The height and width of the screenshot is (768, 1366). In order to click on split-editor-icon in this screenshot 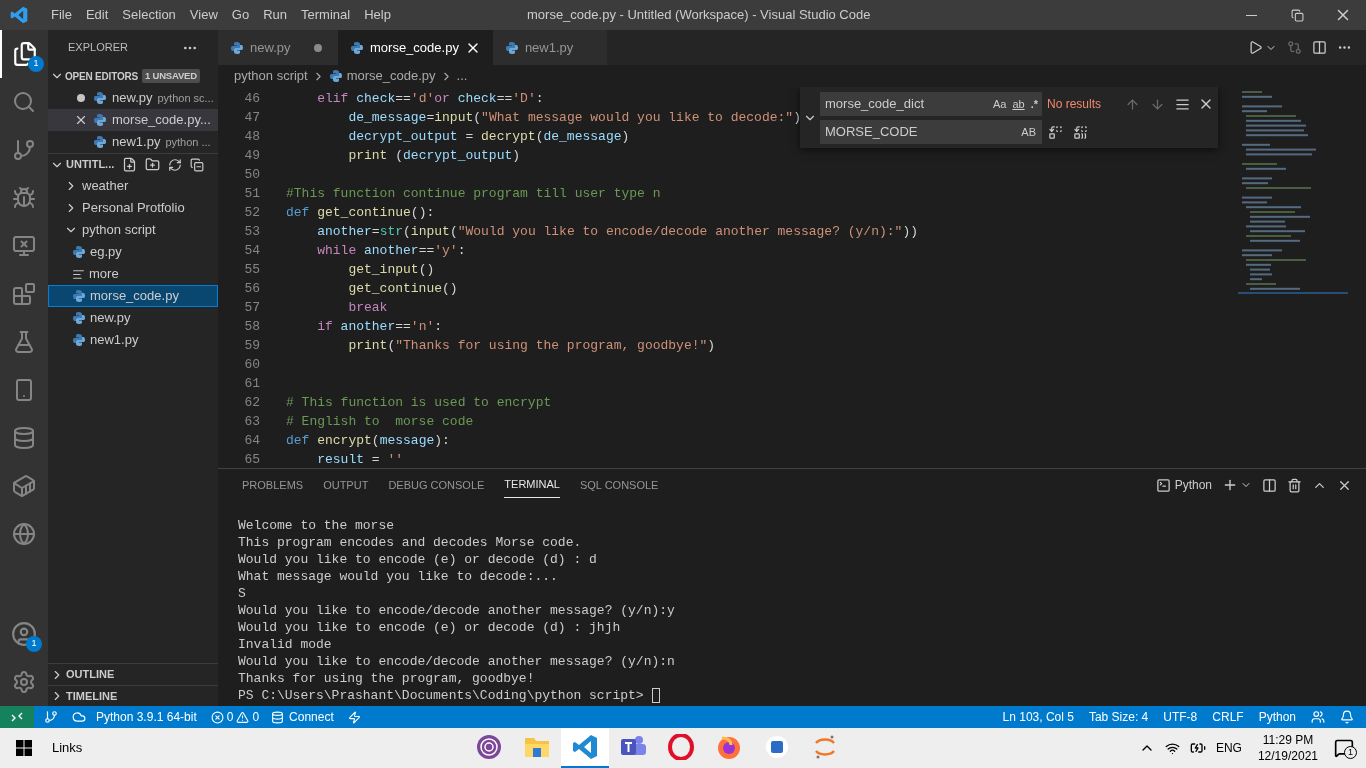, I will do `click(1319, 47)`.